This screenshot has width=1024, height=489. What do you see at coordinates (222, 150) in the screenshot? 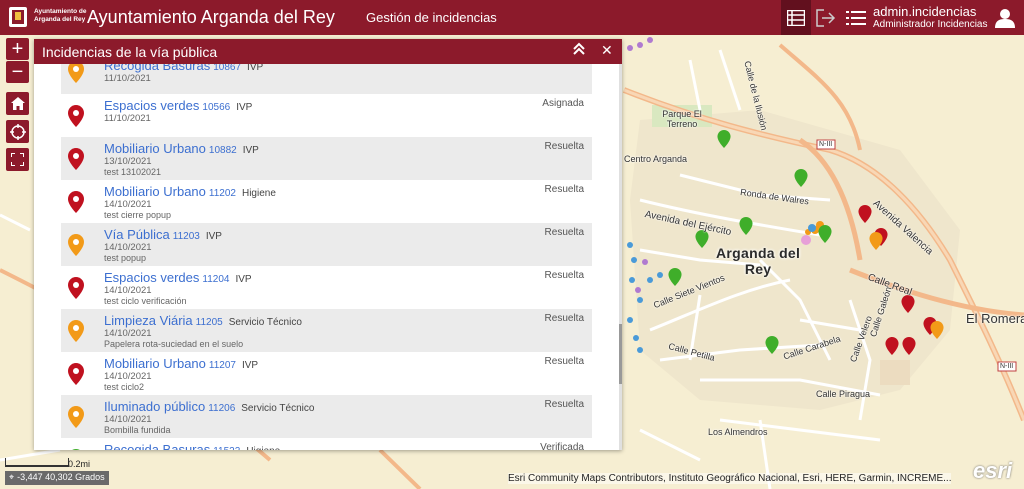
I see `incident-id: 10882` at bounding box center [222, 150].